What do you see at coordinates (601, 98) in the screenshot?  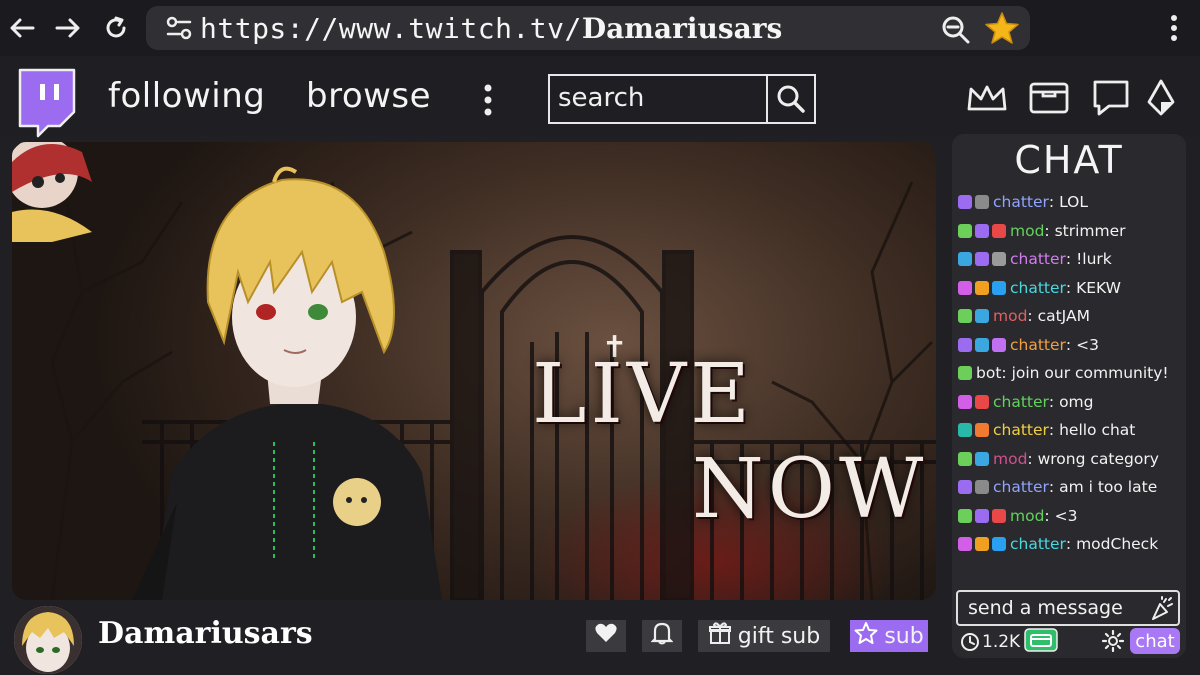 I see `search-input: search` at bounding box center [601, 98].